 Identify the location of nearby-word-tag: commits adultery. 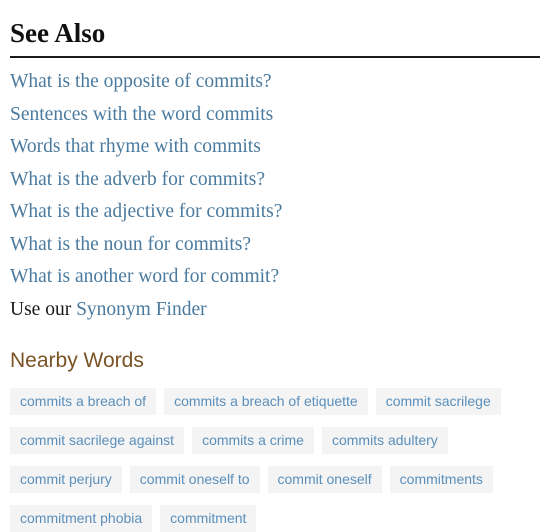
(384, 441).